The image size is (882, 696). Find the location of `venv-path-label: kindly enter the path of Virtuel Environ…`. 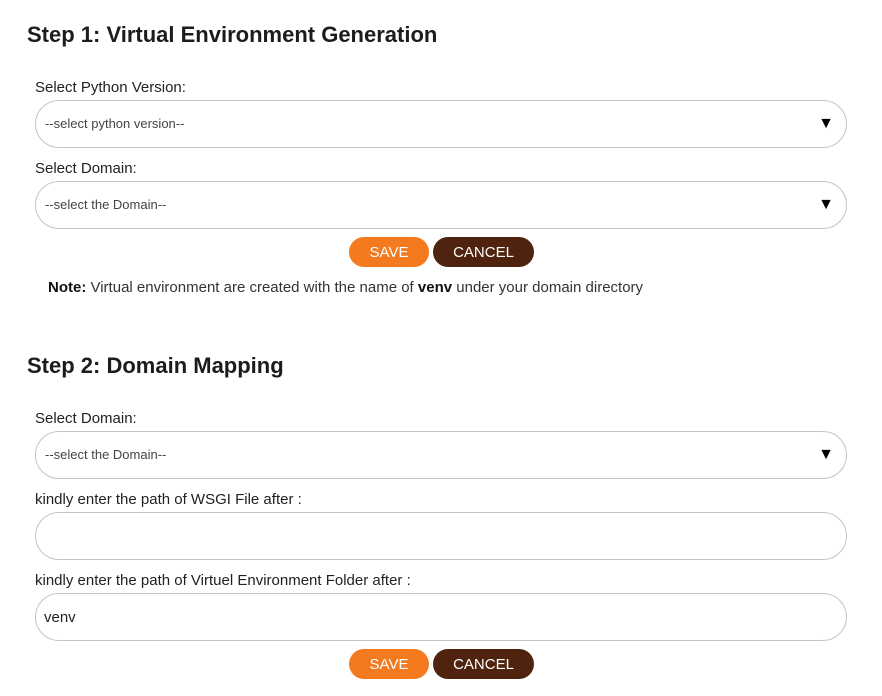

venv-path-label: kindly enter the path of Virtuel Environ… is located at coordinates (223, 580).